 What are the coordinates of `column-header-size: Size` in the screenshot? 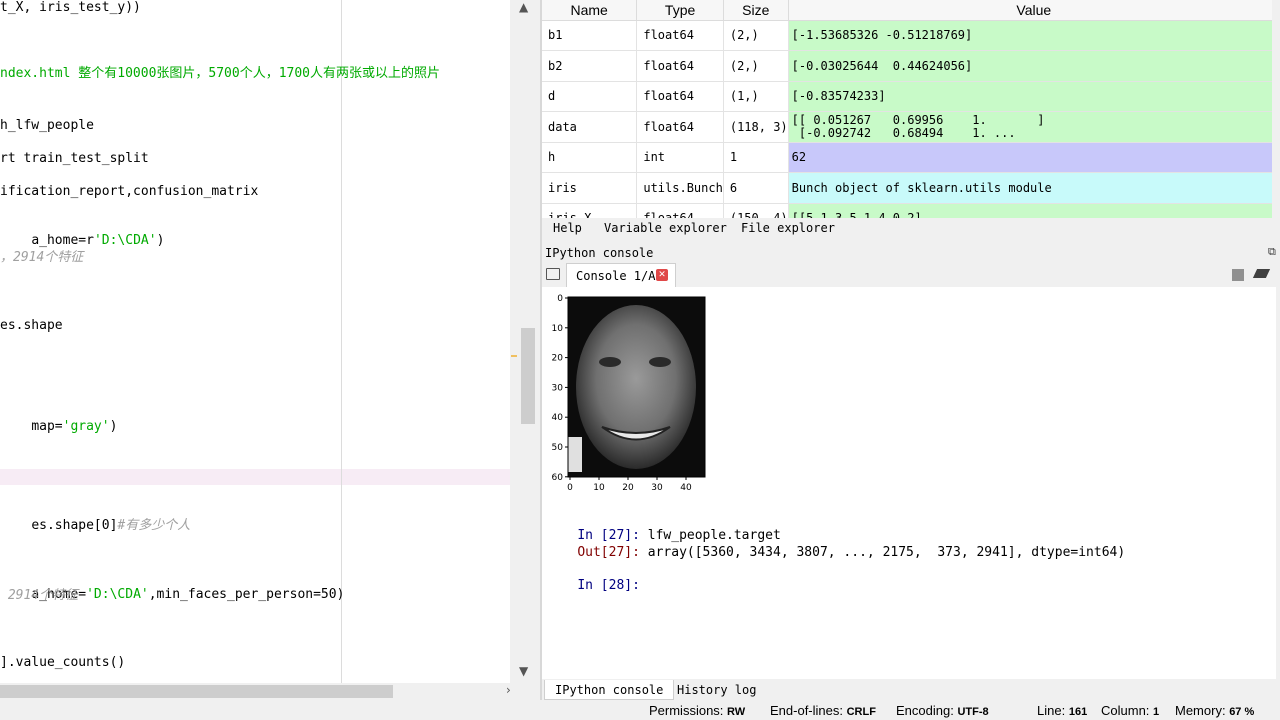 It's located at (756, 10).